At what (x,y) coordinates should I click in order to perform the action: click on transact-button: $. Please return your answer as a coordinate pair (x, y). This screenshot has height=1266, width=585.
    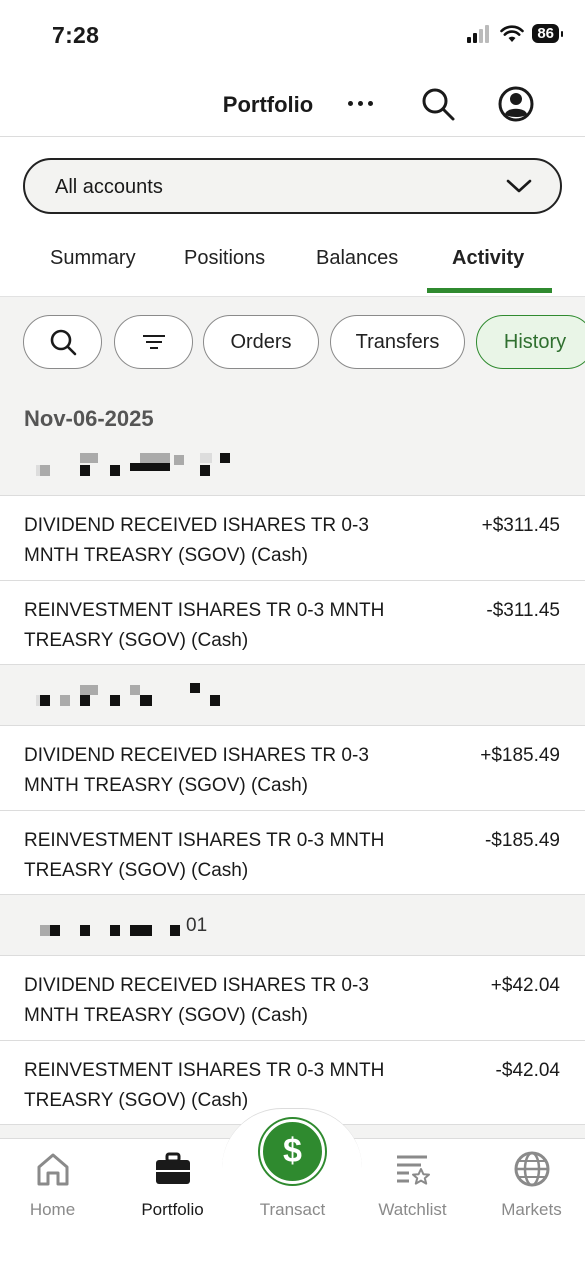
    Looking at the image, I should click on (292, 1151).